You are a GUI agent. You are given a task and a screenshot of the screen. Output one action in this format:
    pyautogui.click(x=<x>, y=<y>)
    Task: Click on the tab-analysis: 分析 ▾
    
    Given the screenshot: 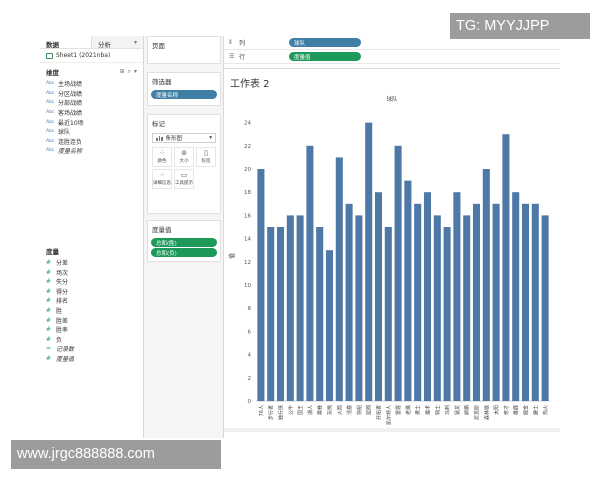 What is the action you would take?
    pyautogui.click(x=117, y=42)
    